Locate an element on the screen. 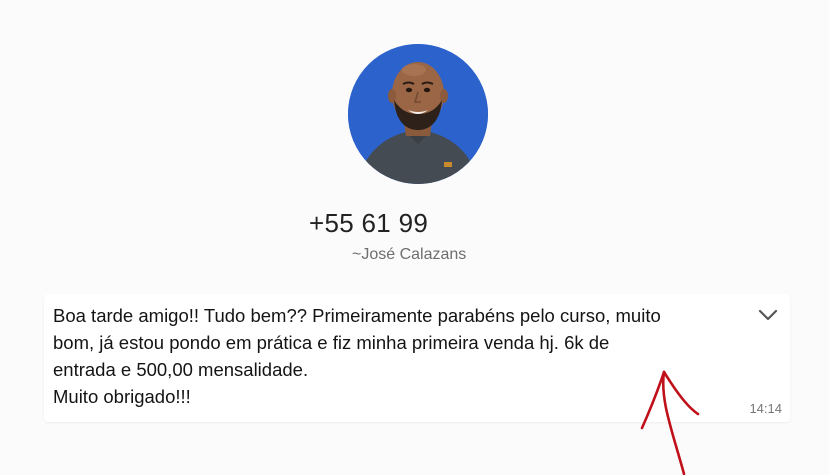  message-menu-button is located at coordinates (768, 315).